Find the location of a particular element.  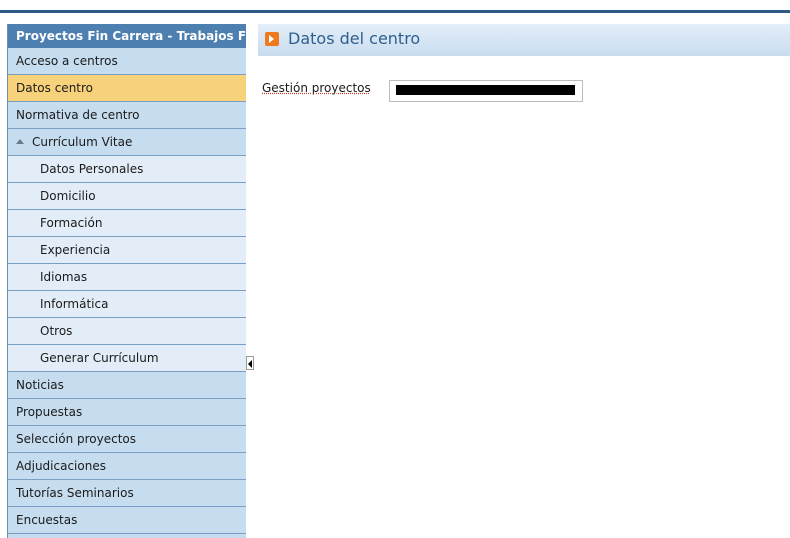

sidebar-item-tutorias-seminarios: Tutorías Seminarios is located at coordinates (127, 493).